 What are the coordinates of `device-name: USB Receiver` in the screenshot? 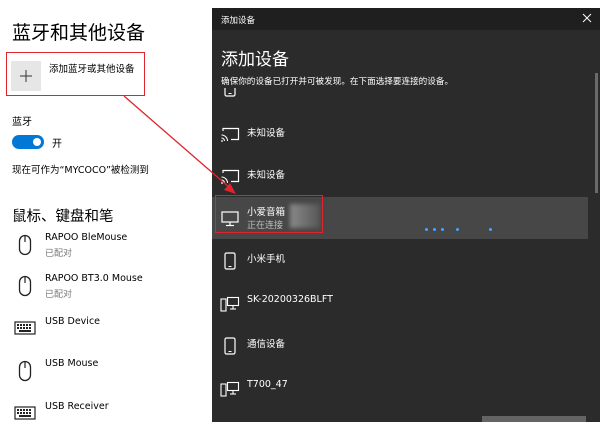 It's located at (77, 406).